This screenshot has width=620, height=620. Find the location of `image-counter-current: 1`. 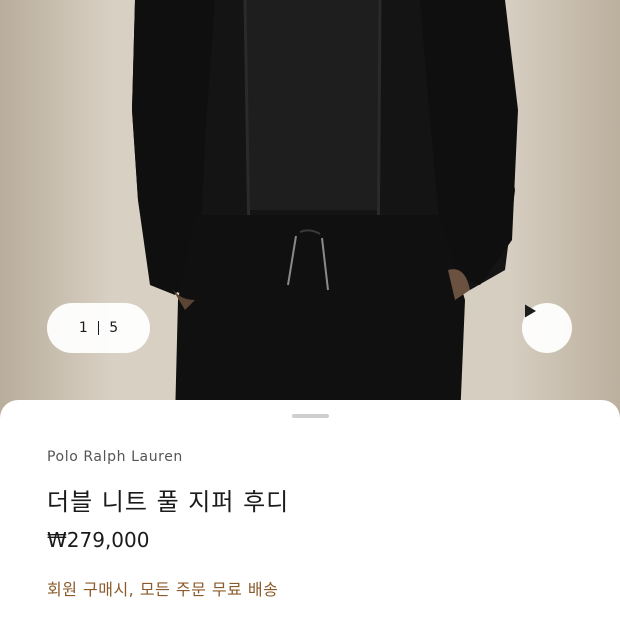

image-counter-current: 1 is located at coordinates (83, 328).